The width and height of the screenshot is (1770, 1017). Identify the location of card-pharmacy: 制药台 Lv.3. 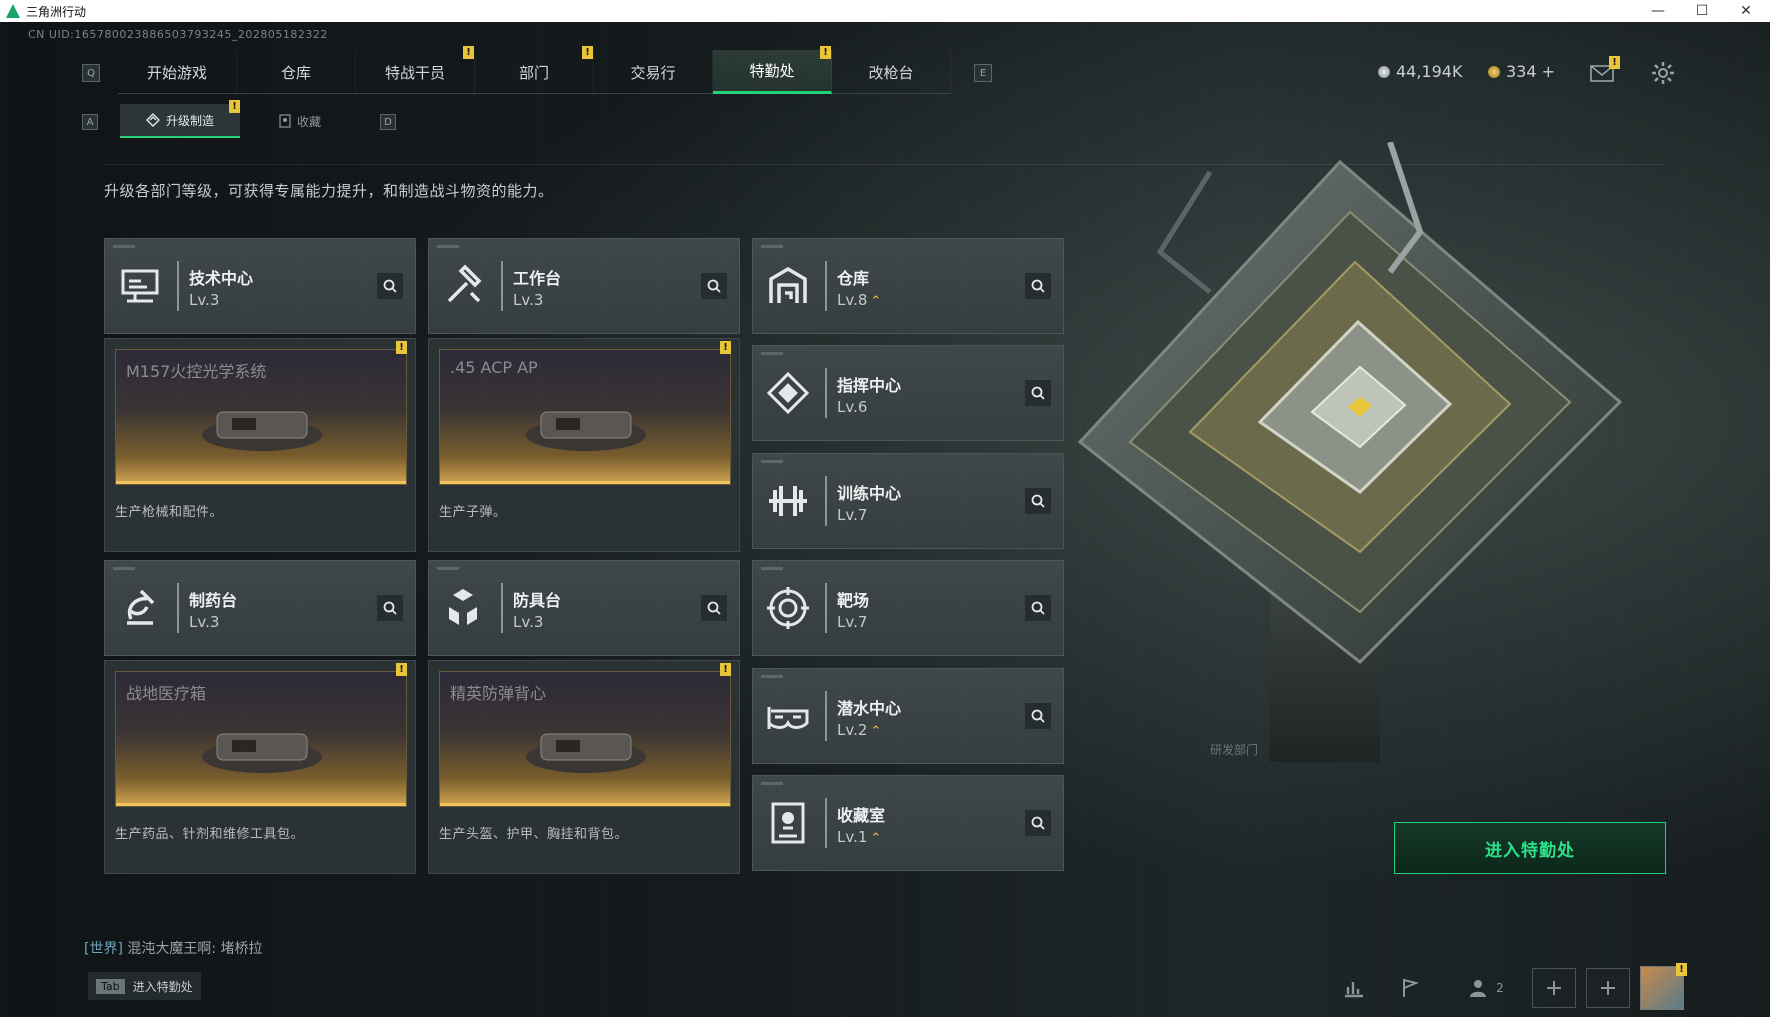
(260, 608).